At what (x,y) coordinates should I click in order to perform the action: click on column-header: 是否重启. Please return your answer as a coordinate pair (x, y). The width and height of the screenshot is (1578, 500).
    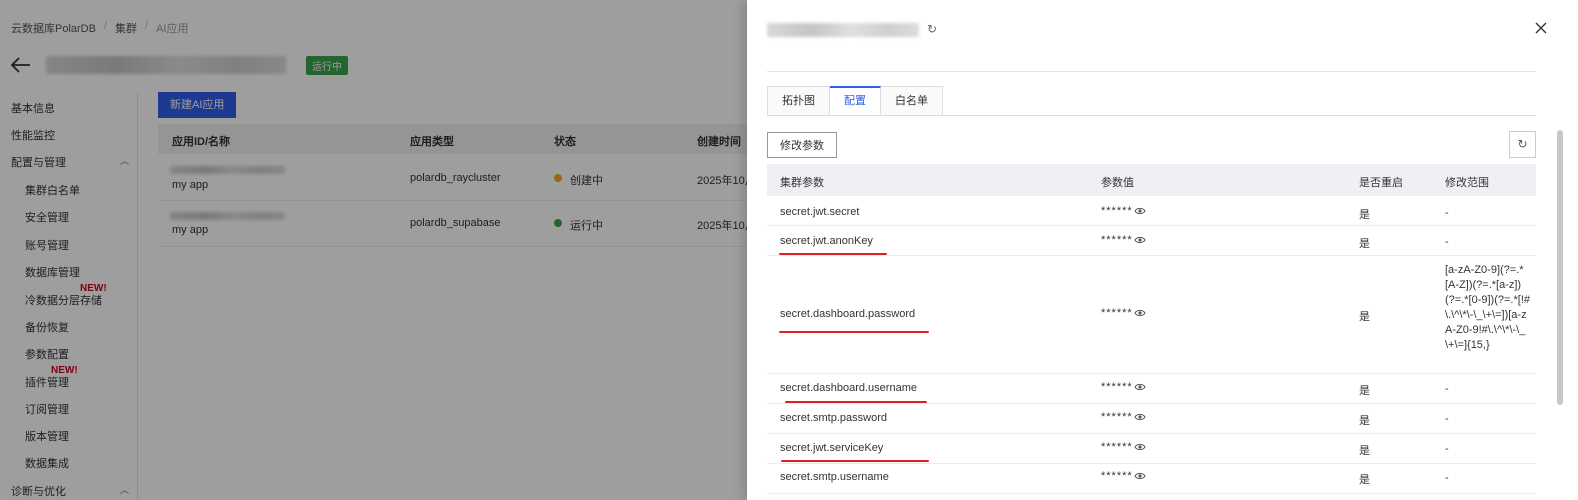
    Looking at the image, I should click on (1381, 183).